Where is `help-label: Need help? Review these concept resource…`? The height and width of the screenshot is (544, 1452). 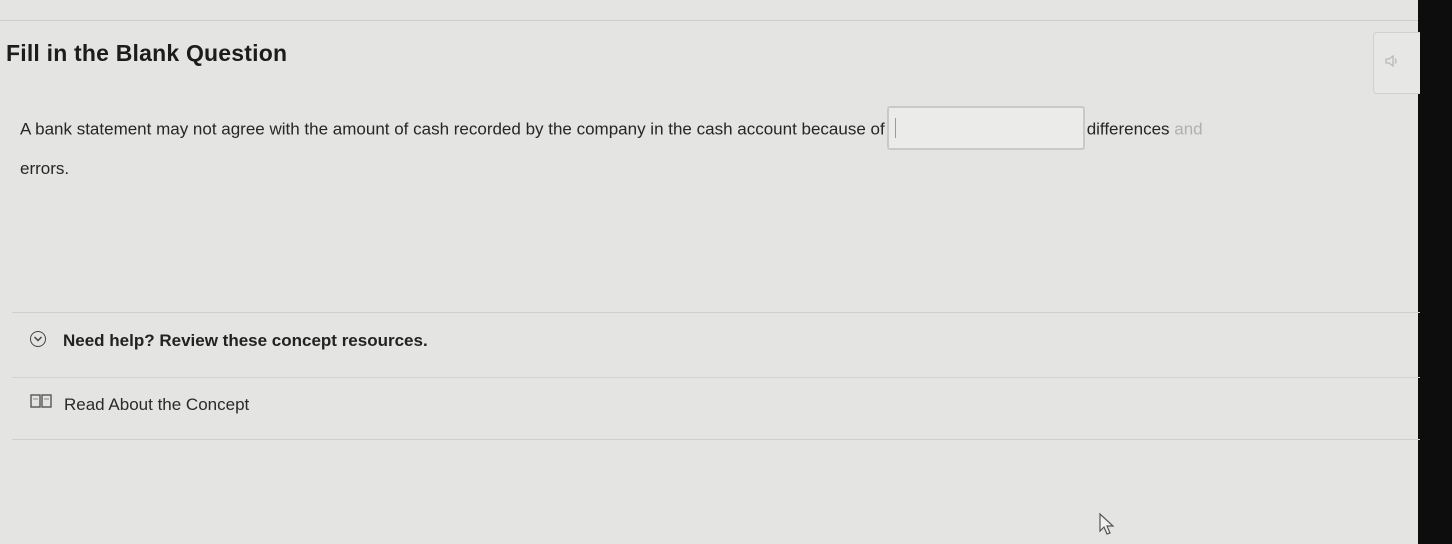 help-label: Need help? Review these concept resource… is located at coordinates (245, 340).